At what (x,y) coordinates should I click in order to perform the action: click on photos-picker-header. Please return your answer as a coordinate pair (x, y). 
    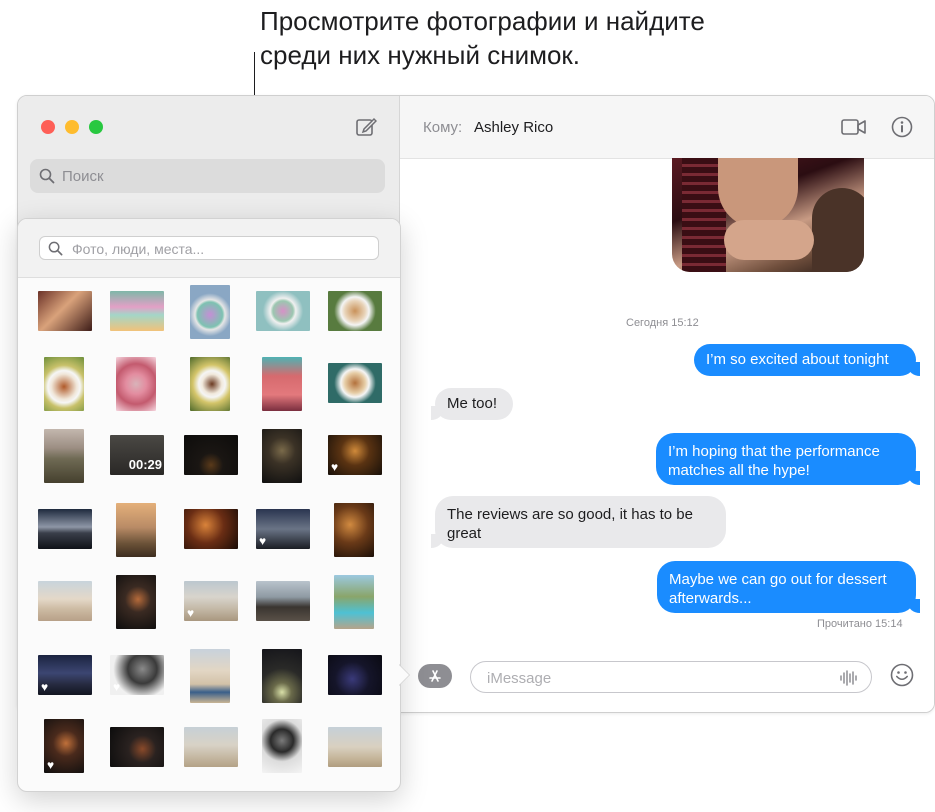
    Looking at the image, I should click on (209, 248).